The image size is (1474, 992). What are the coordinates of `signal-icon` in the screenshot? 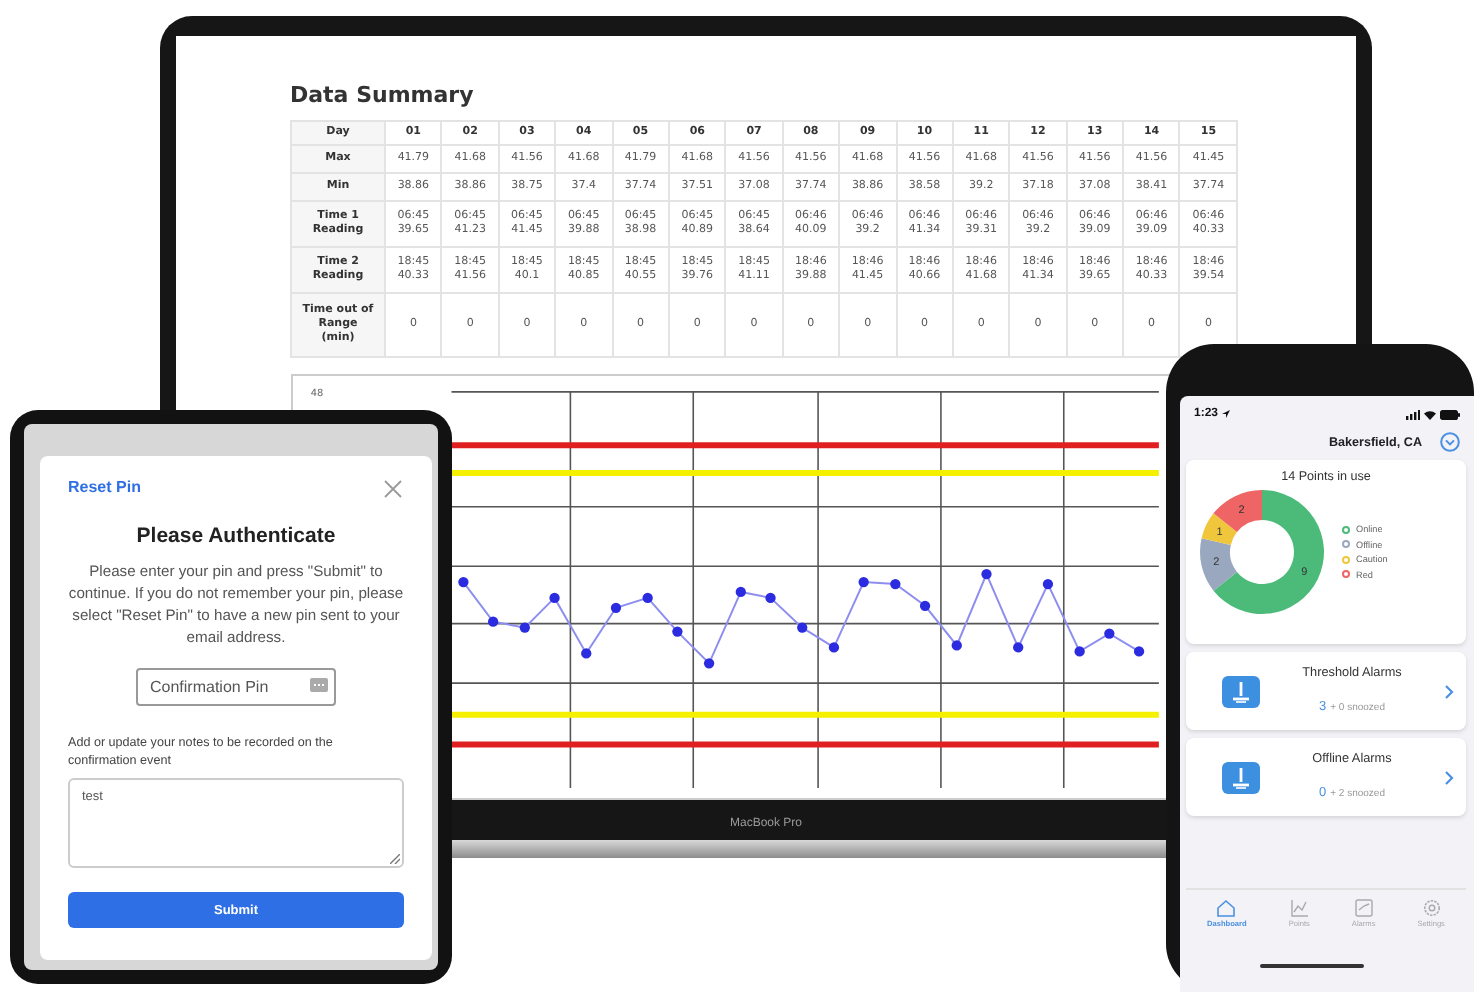 It's located at (1413, 414).